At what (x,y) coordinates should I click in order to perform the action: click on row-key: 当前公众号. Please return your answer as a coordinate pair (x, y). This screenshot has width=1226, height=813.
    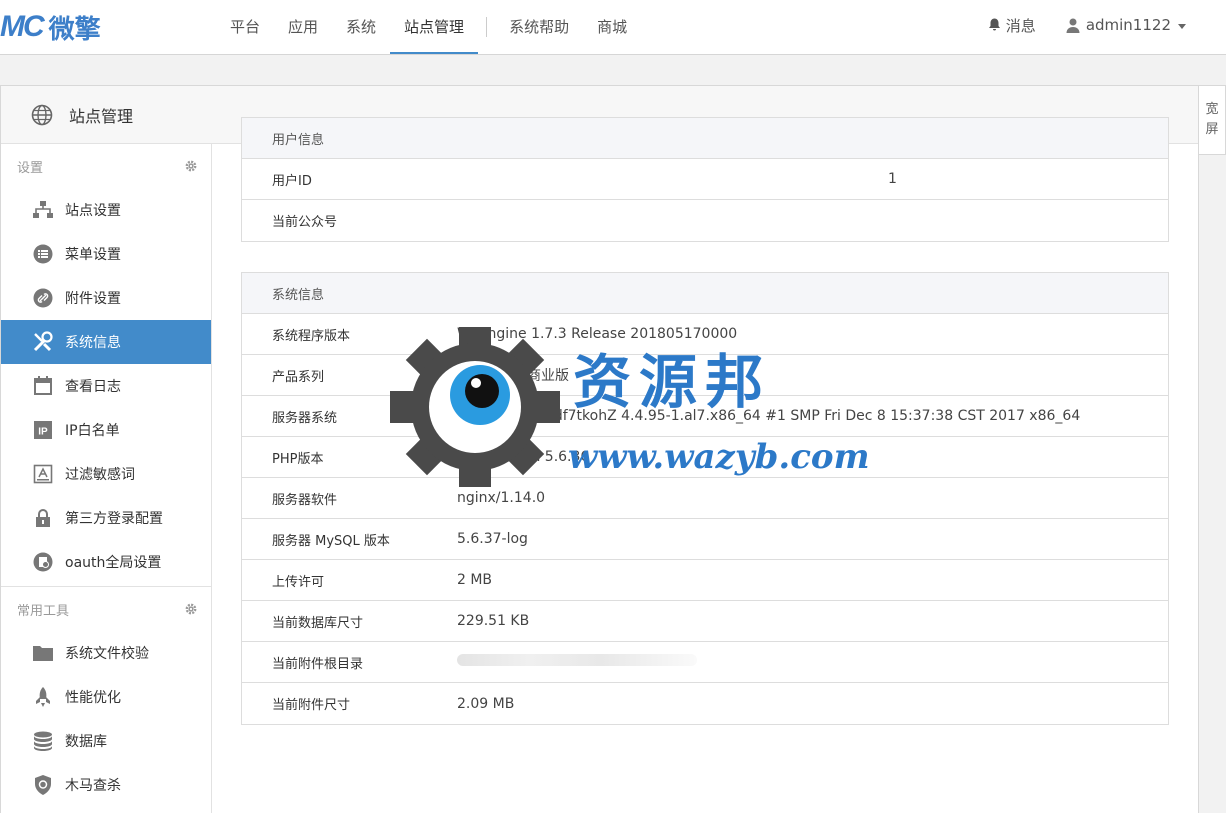
    Looking at the image, I should click on (305, 222).